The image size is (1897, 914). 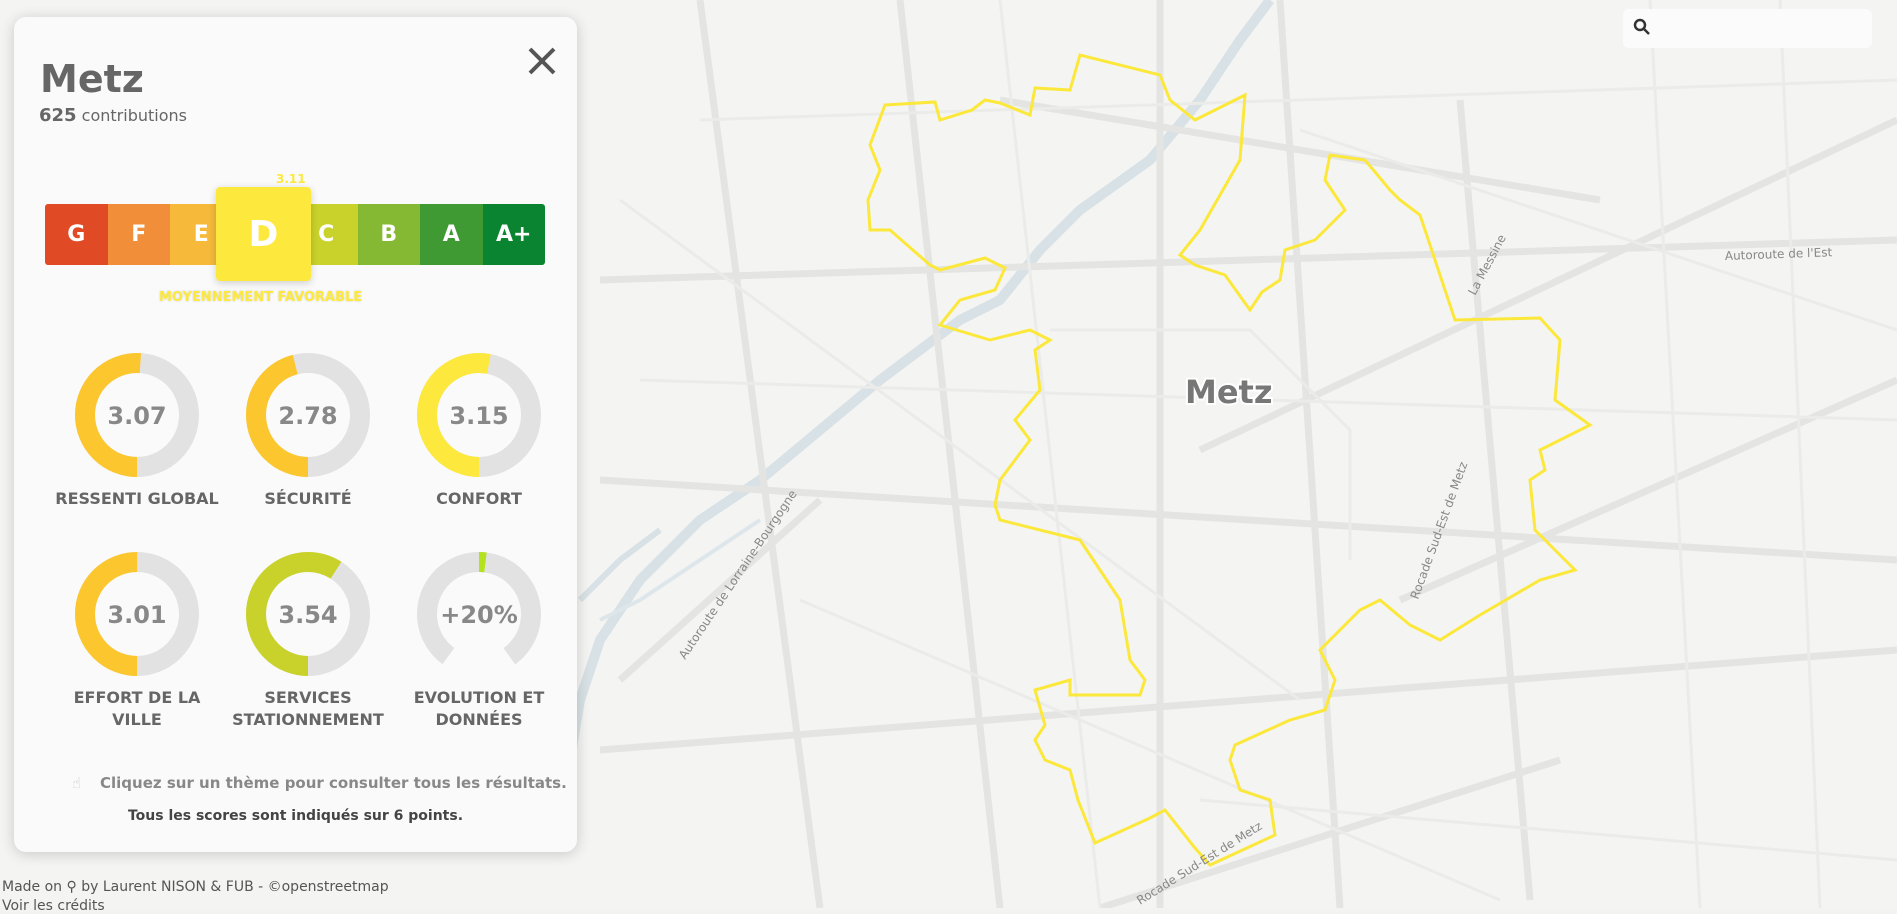 What do you see at coordinates (308, 708) in the screenshot?
I see `metric-label: SERVICES STATIONNEMENT` at bounding box center [308, 708].